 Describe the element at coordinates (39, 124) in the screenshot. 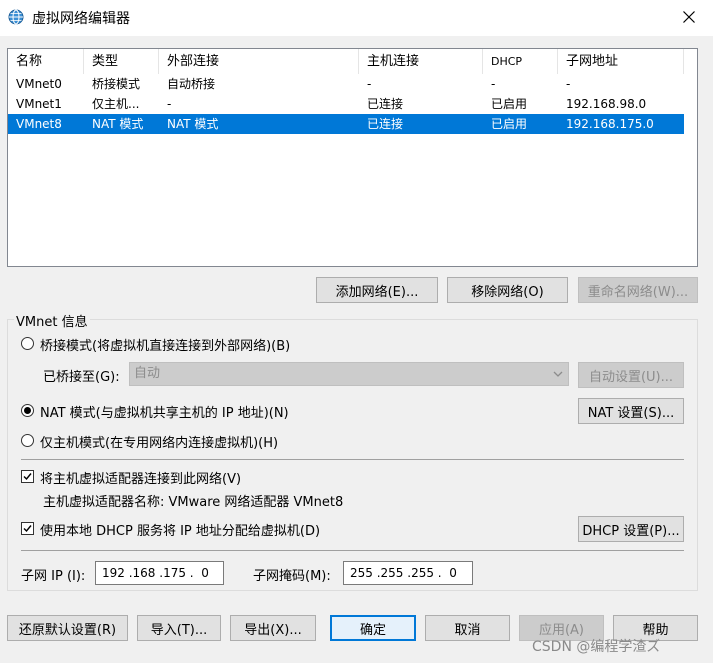

I see `cell-name: VMnet8` at that location.